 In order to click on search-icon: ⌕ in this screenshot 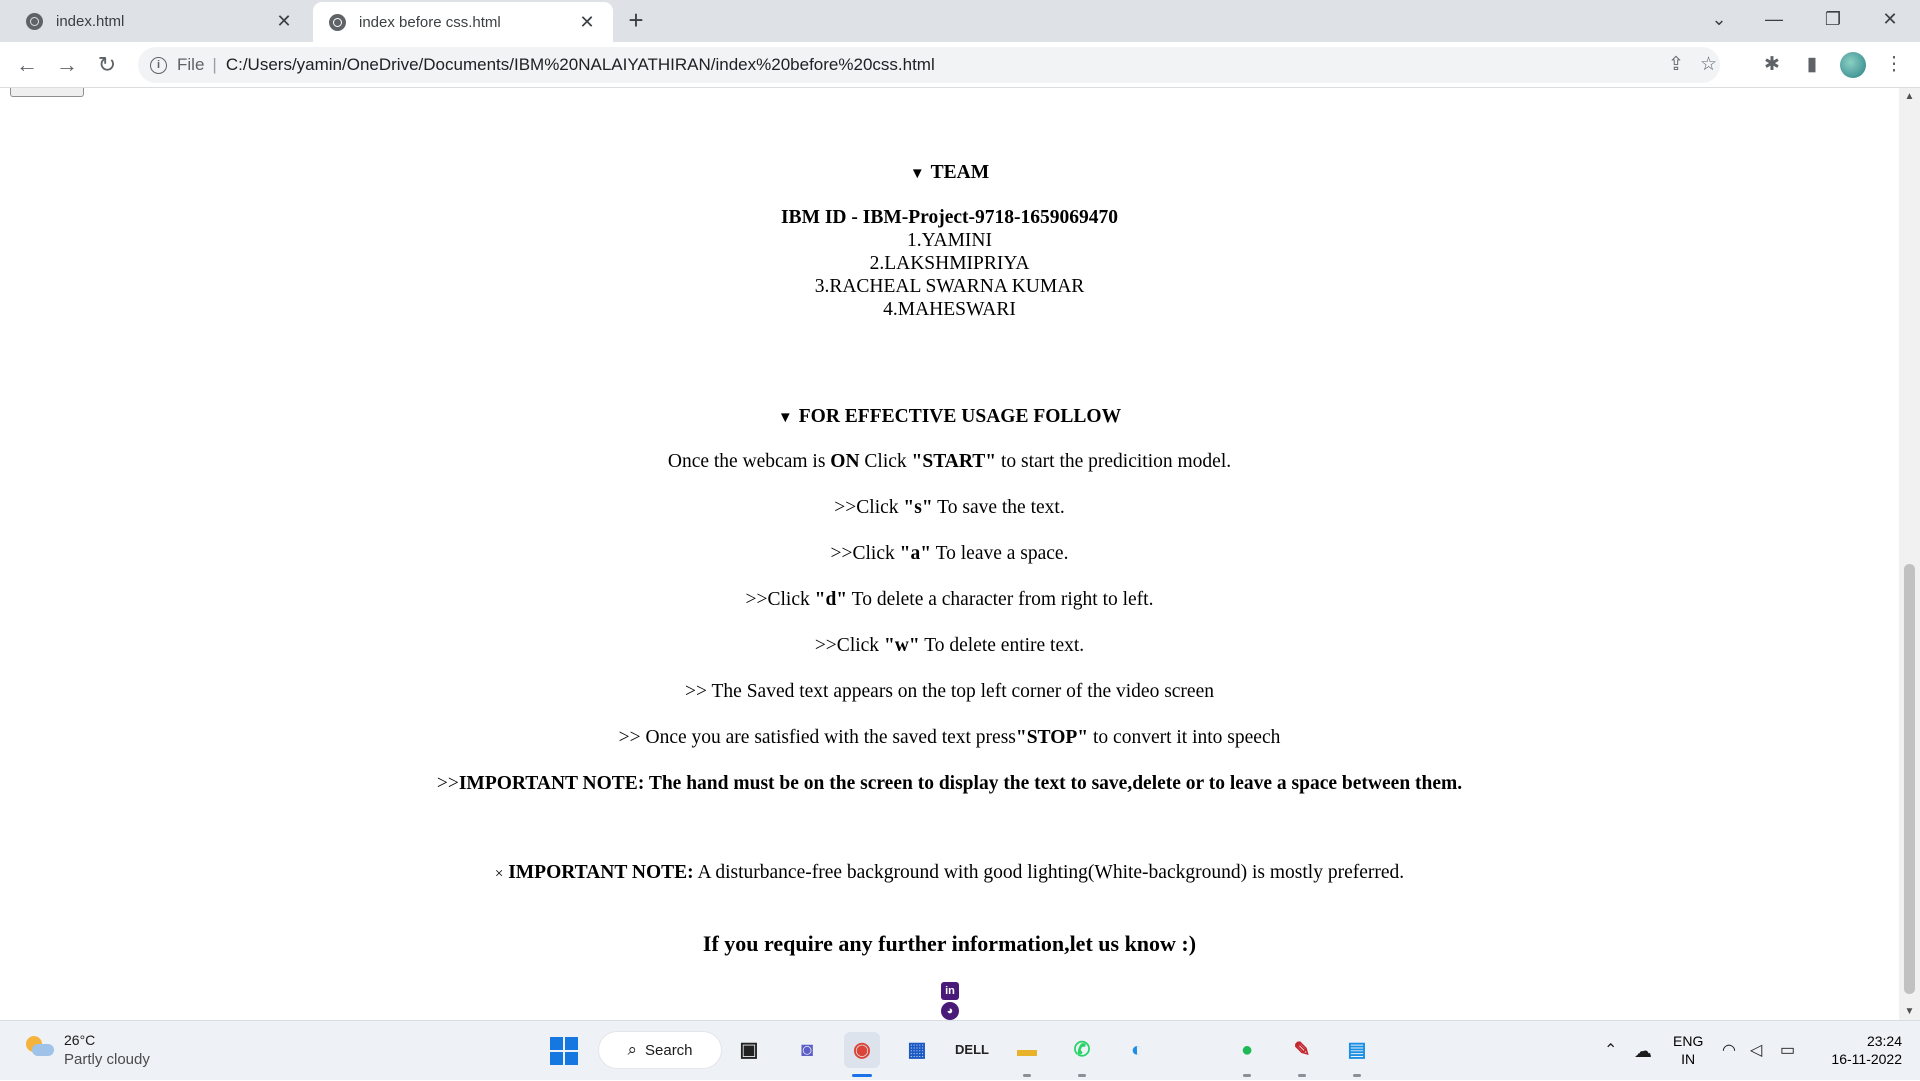, I will do `click(632, 1049)`.